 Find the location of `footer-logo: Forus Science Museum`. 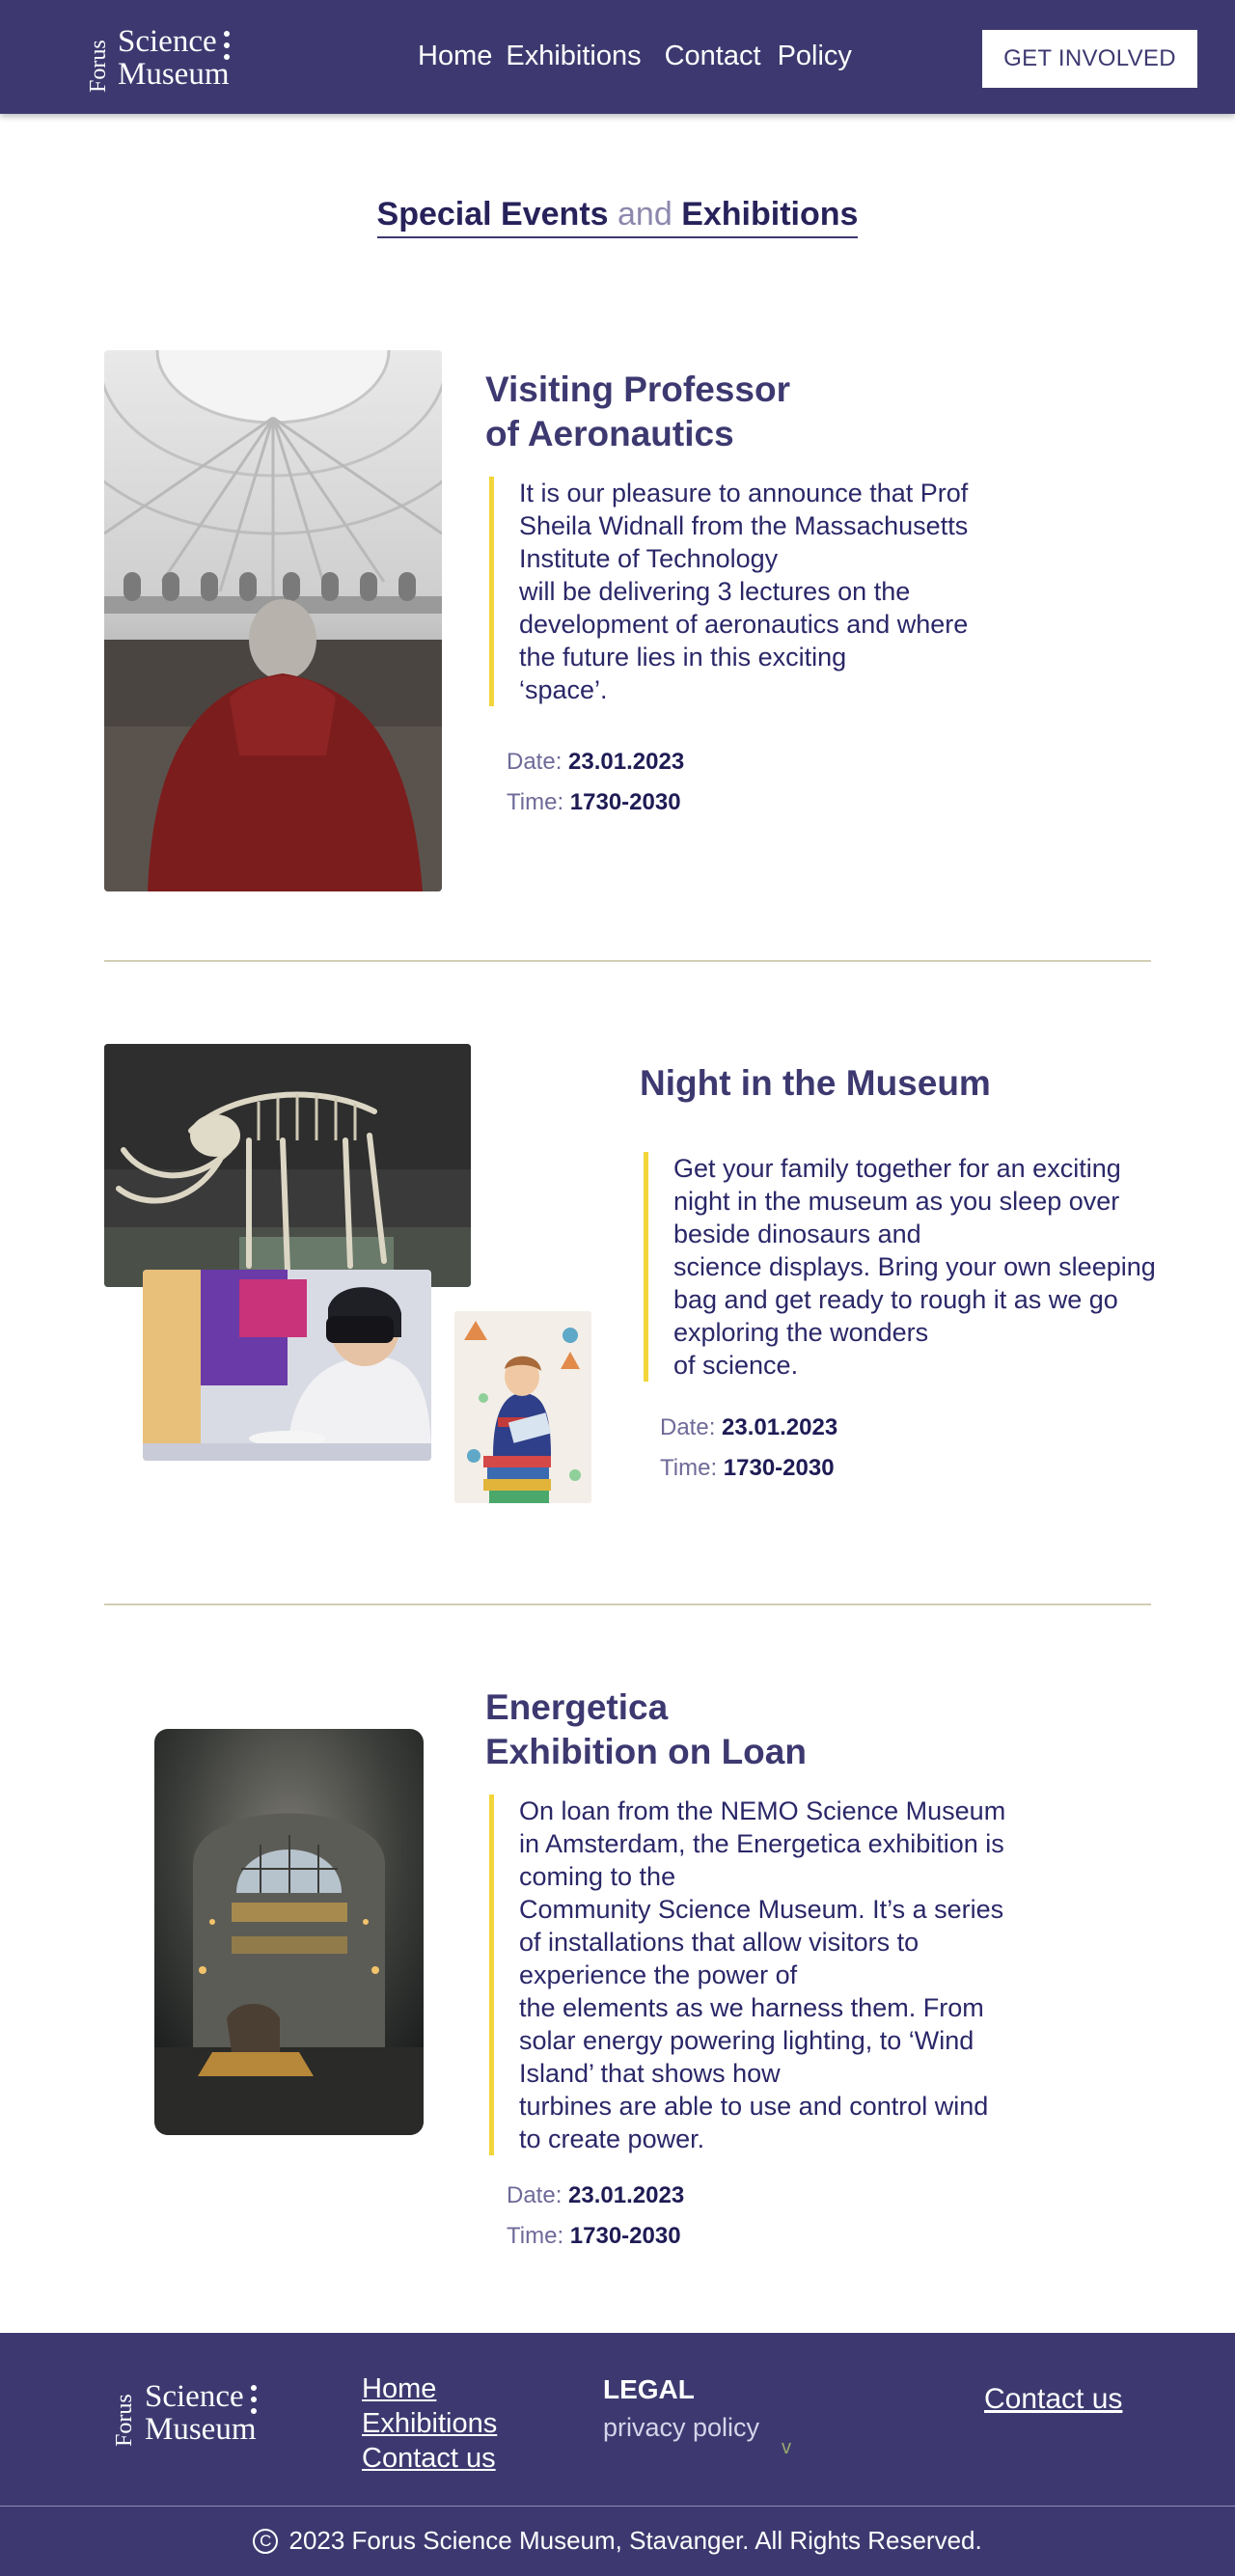

footer-logo: Forus Science Museum is located at coordinates (194, 2412).